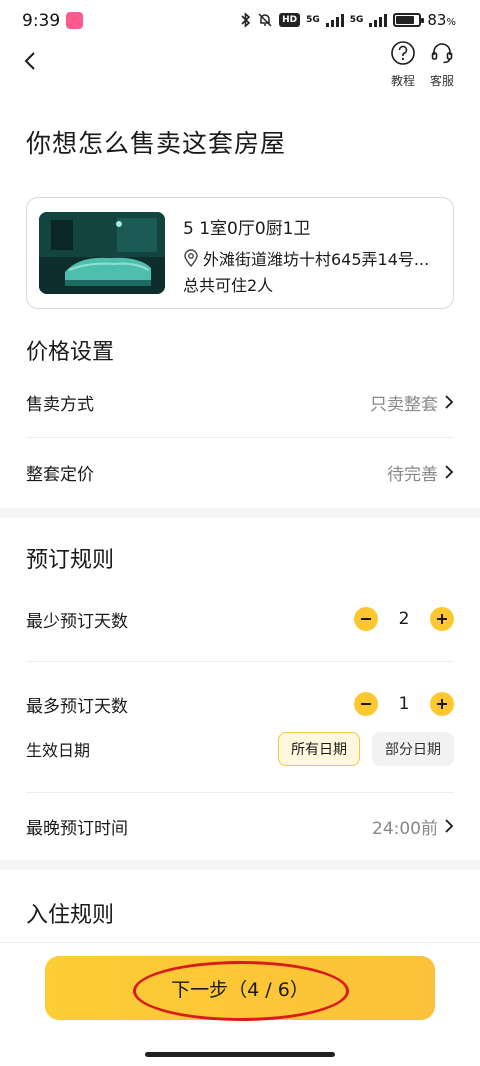  Describe the element at coordinates (240, 619) in the screenshot. I see `min-days-row: 最少预订天数 2` at that location.